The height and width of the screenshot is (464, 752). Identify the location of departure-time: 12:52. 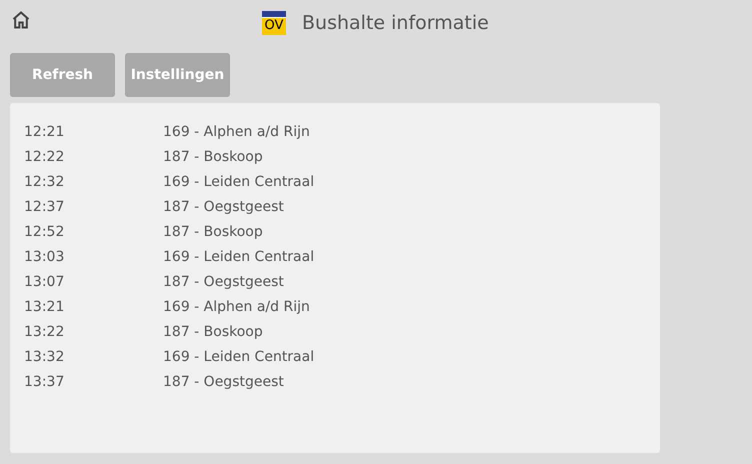
(45, 232).